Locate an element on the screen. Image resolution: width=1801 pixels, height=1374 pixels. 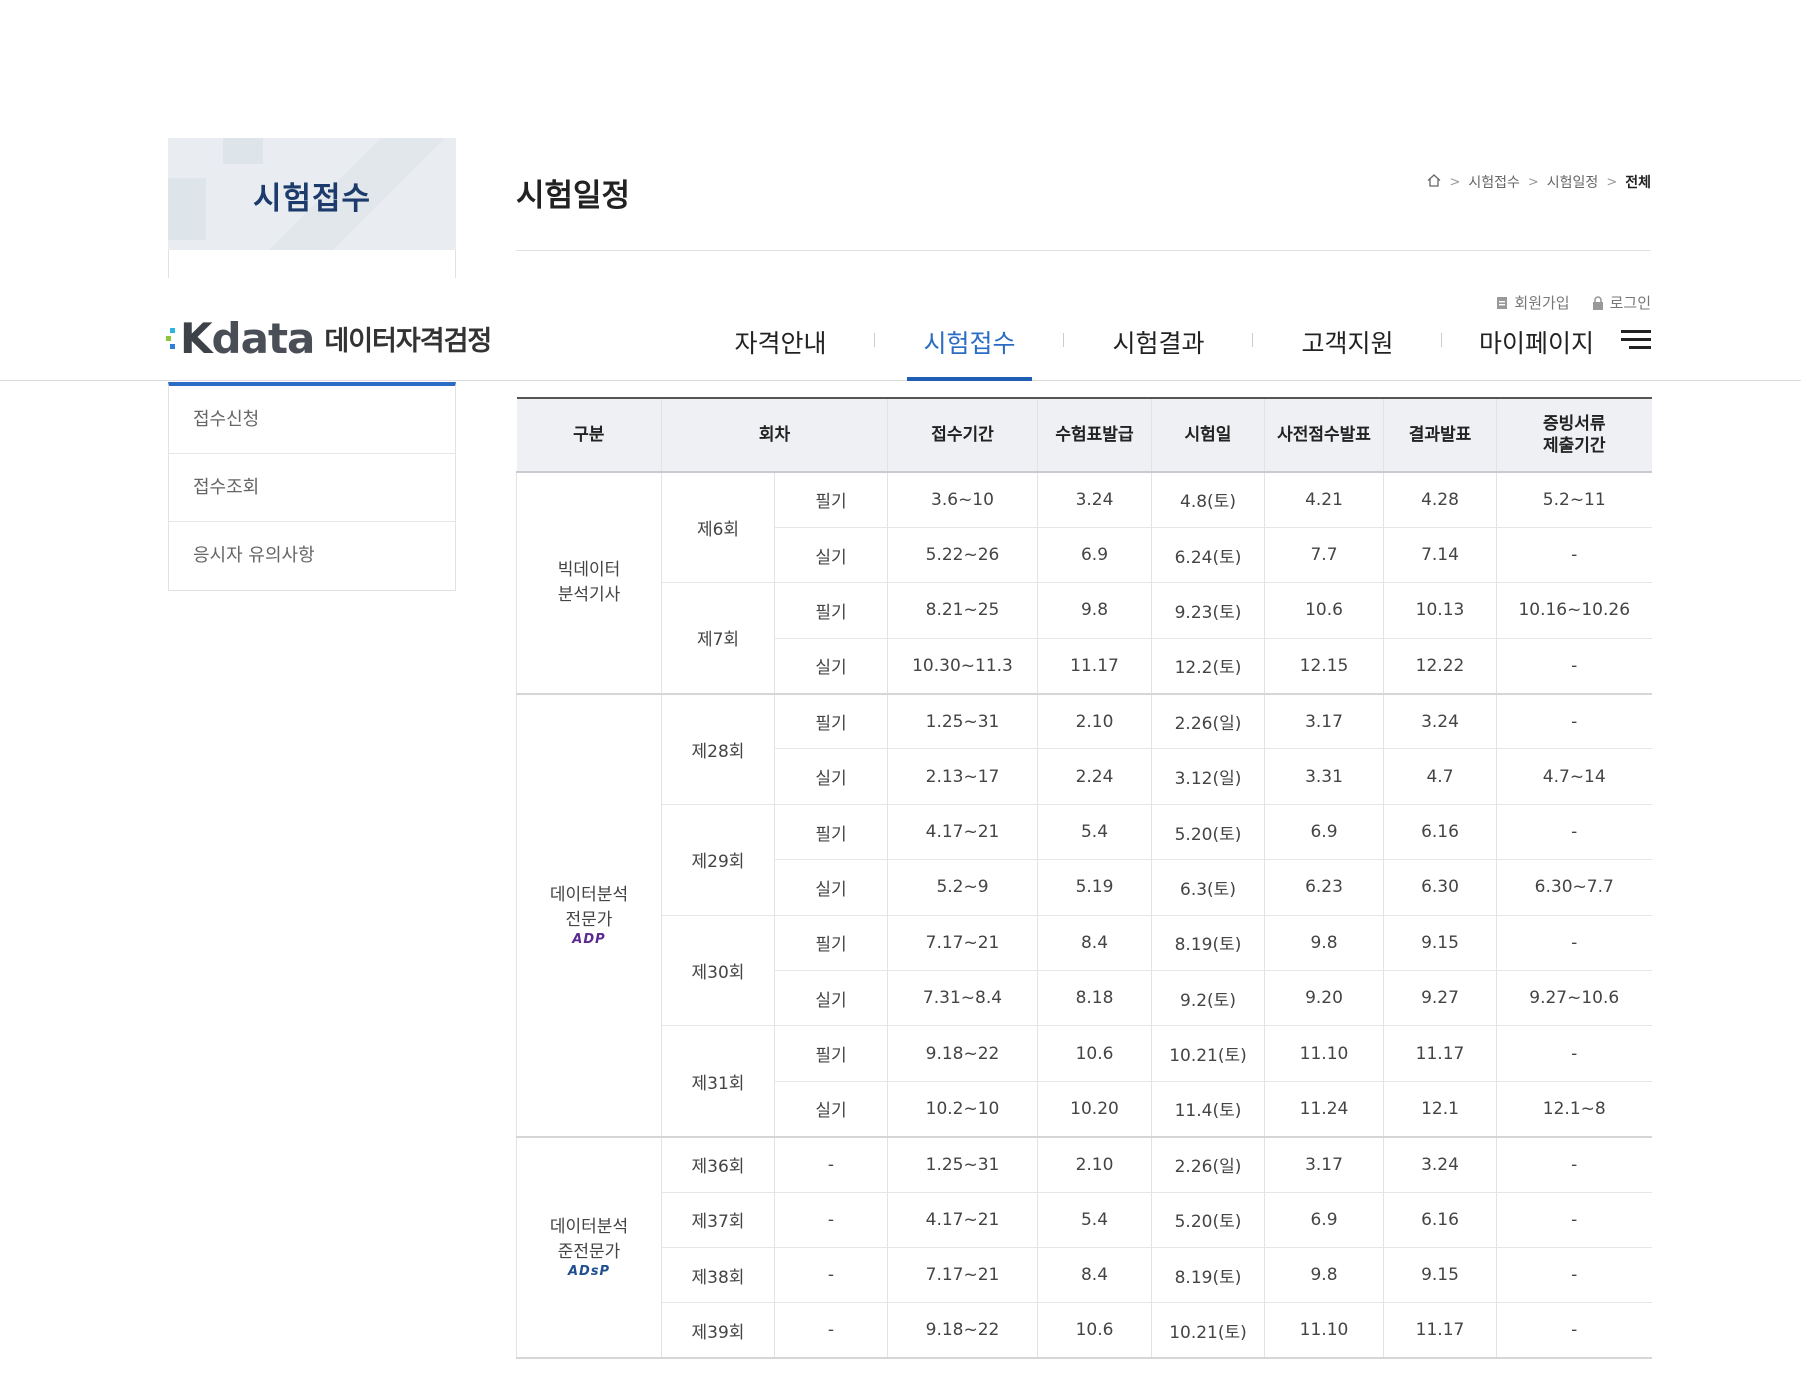
cell-exam-date: 6.24(토) is located at coordinates (1208, 555).